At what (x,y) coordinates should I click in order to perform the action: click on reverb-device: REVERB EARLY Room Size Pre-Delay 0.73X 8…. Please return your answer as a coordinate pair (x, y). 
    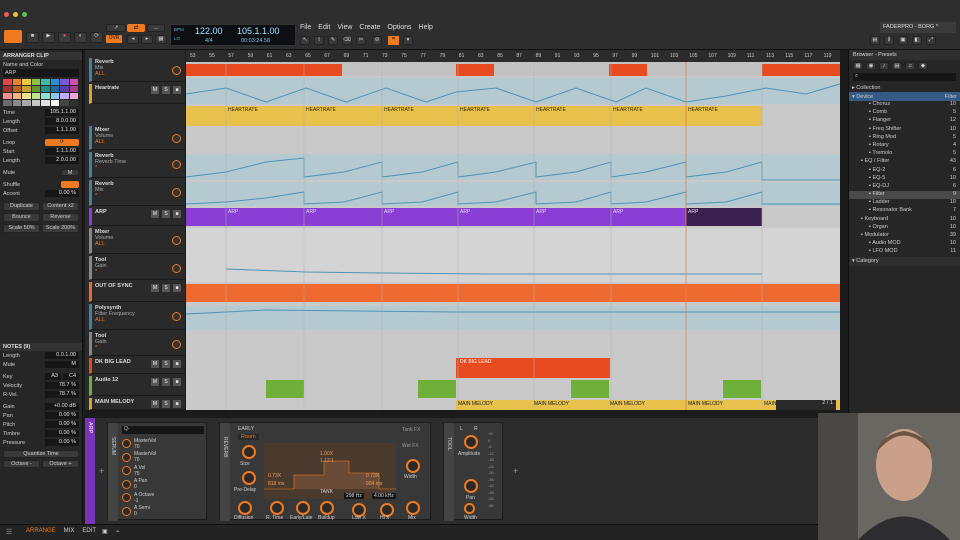
    Looking at the image, I should click on (325, 471).